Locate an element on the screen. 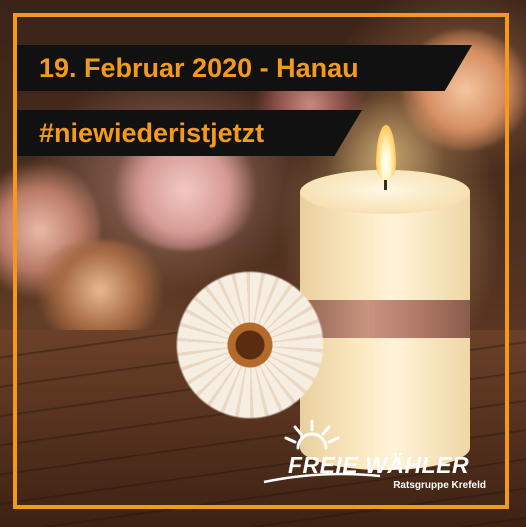 This screenshot has height=527, width=526. logo-subtitle: Ratsgruppe Krefeld is located at coordinates (439, 485).